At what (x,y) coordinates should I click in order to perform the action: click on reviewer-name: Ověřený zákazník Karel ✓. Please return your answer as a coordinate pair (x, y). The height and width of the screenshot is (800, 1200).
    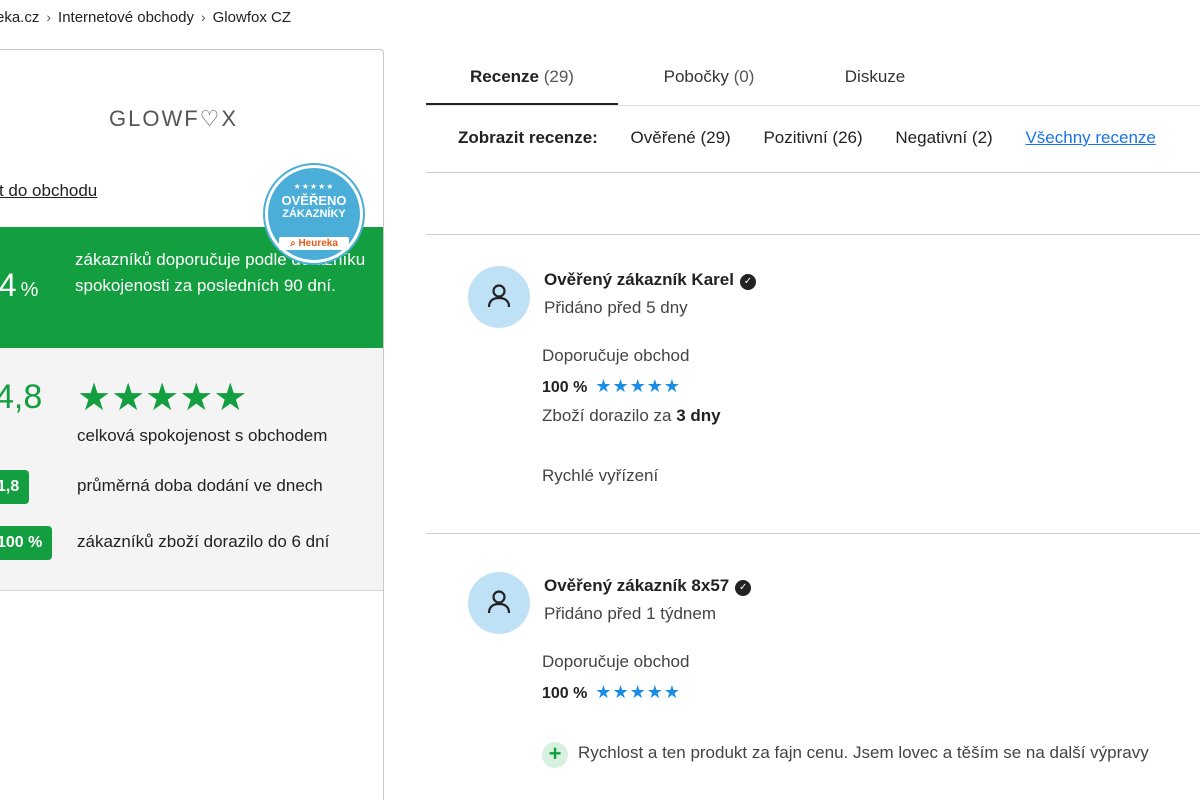
    Looking at the image, I should click on (650, 280).